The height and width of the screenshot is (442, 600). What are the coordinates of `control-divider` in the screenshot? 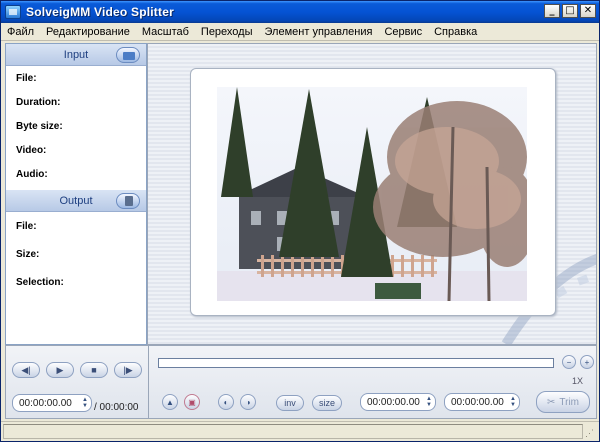 It's located at (148, 382).